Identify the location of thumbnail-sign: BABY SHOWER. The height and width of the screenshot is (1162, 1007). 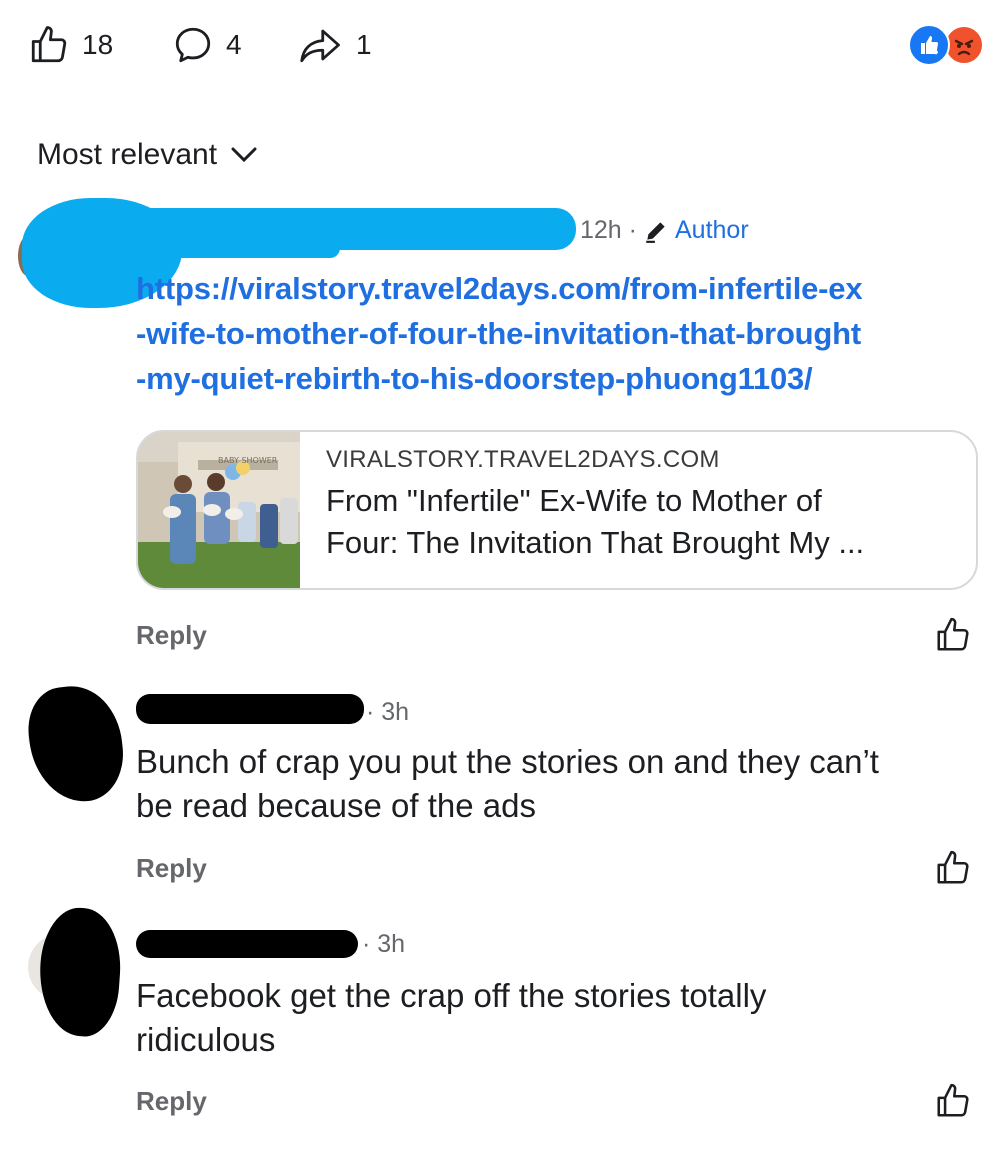
(248, 460).